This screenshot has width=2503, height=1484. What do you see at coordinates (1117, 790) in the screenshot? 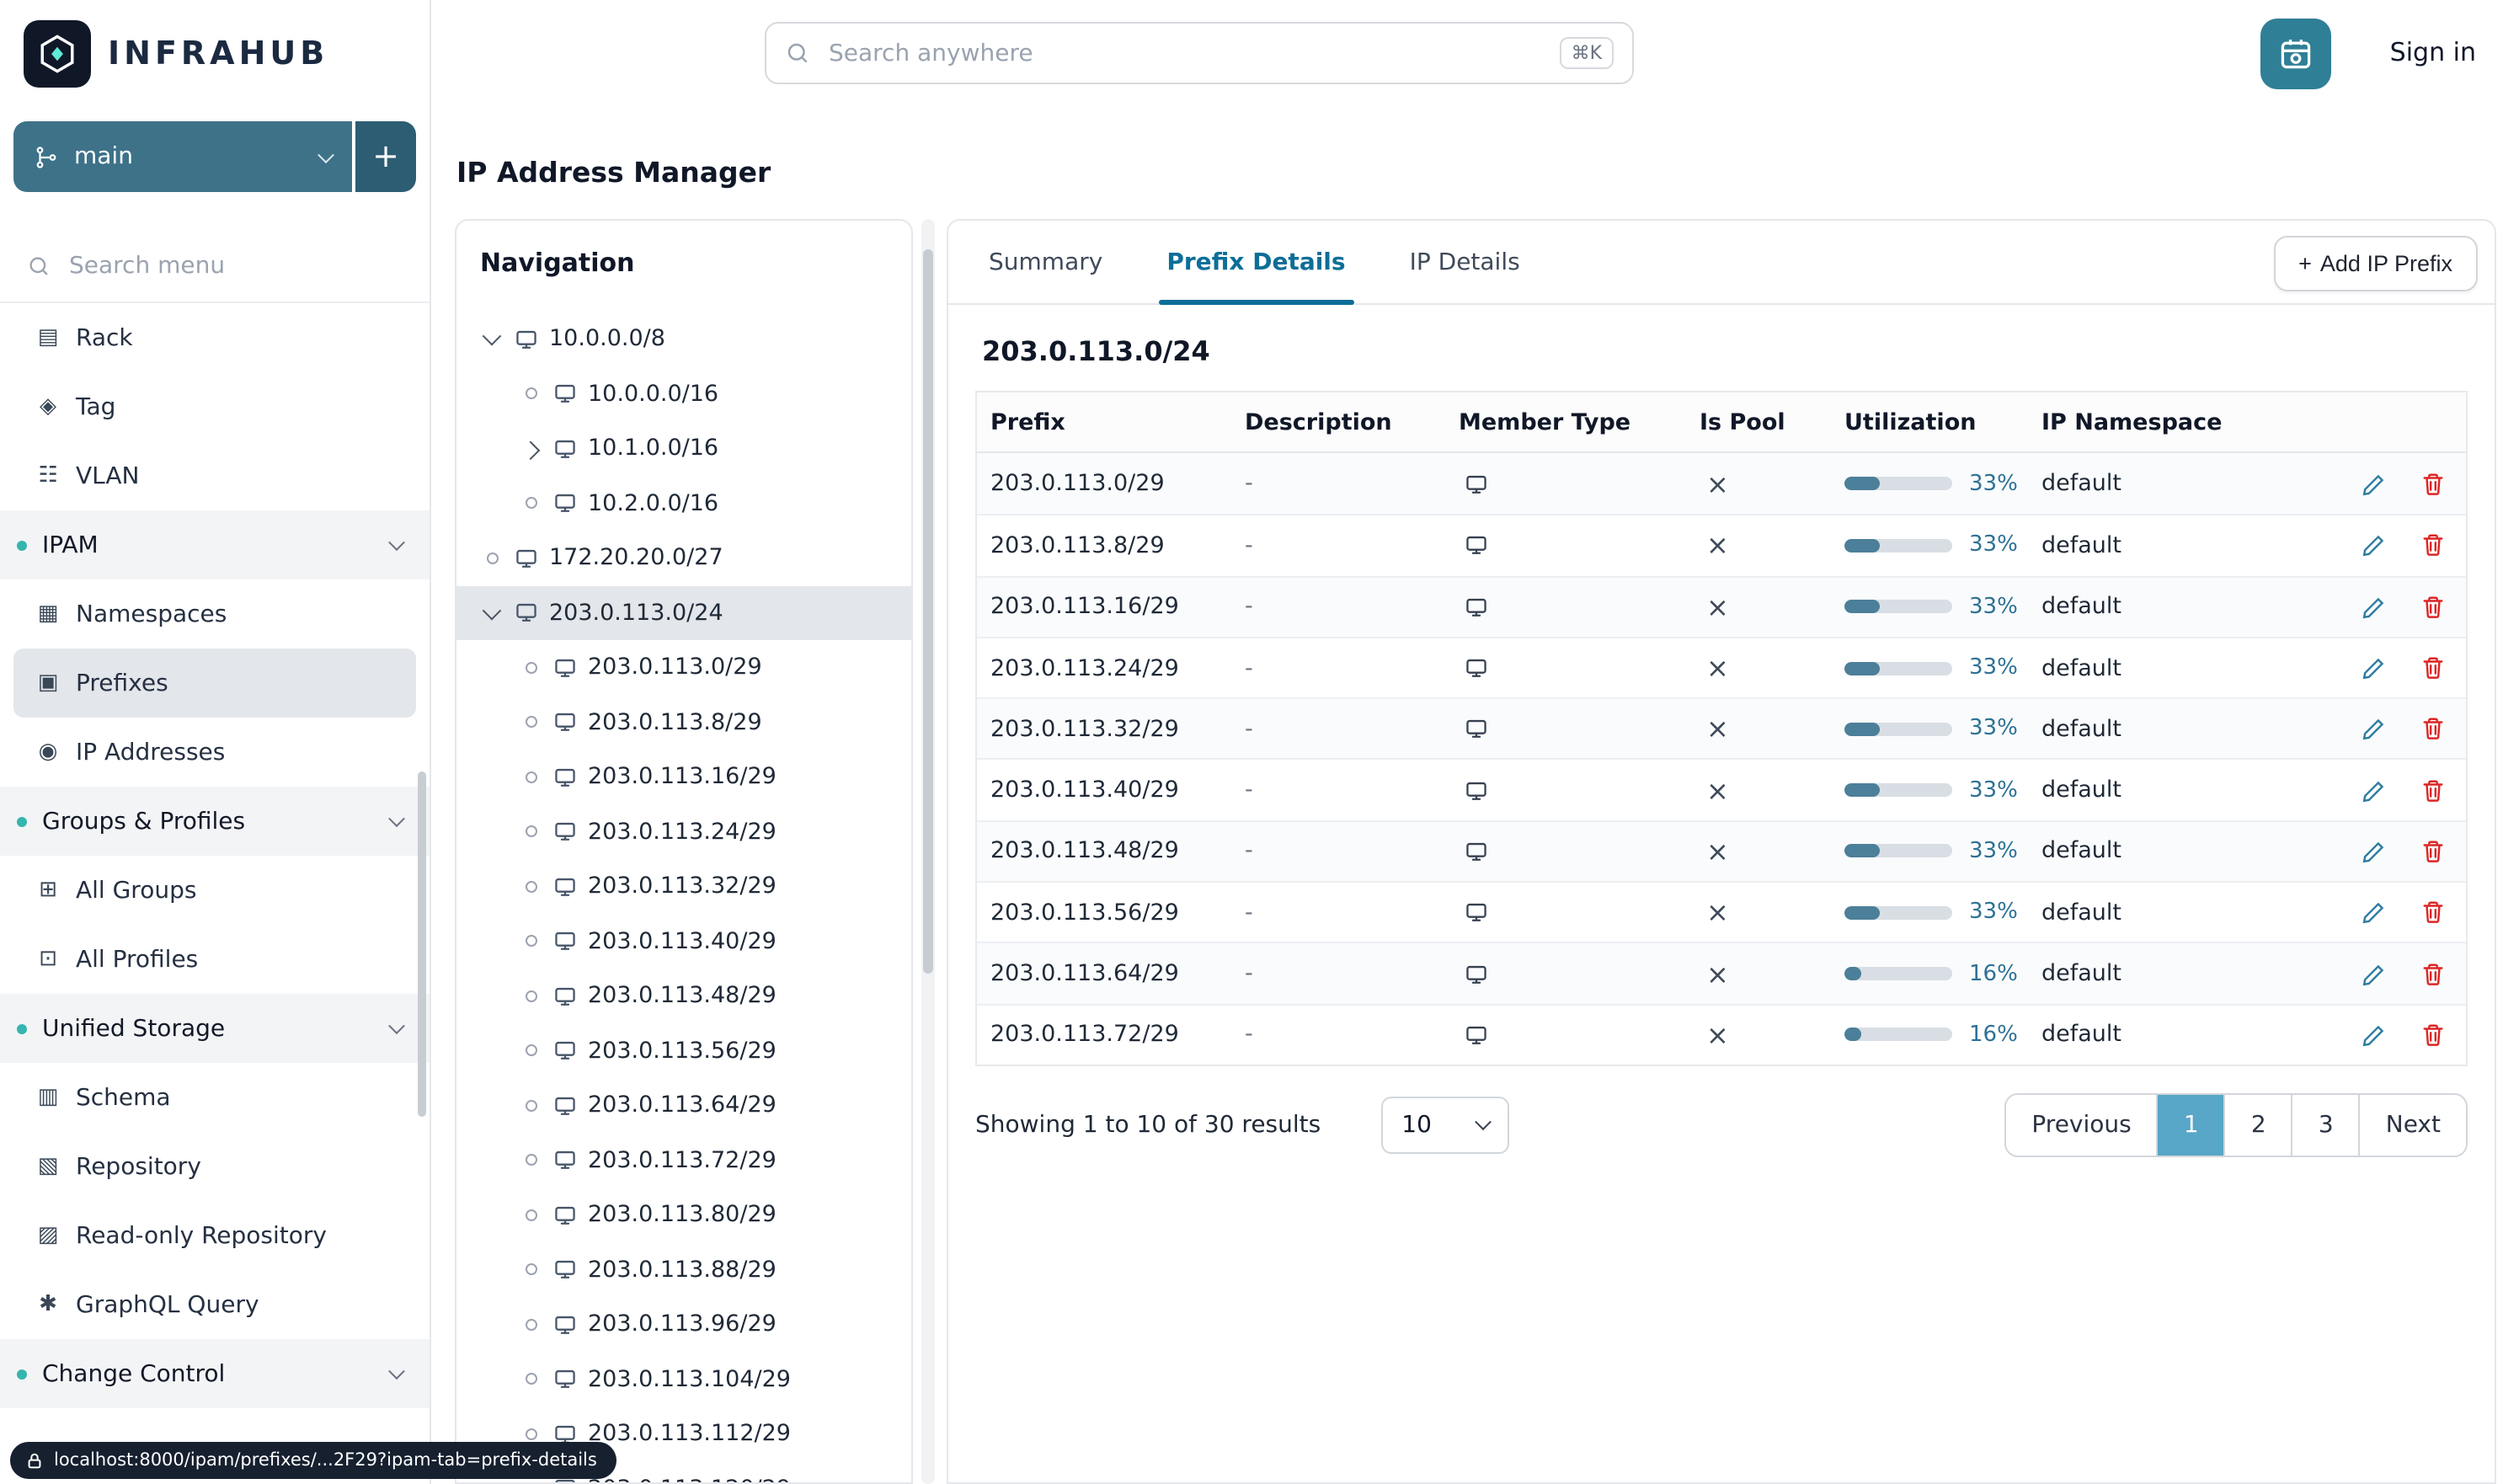
I see `cell-prefix: 203.0.113.40/29` at bounding box center [1117, 790].